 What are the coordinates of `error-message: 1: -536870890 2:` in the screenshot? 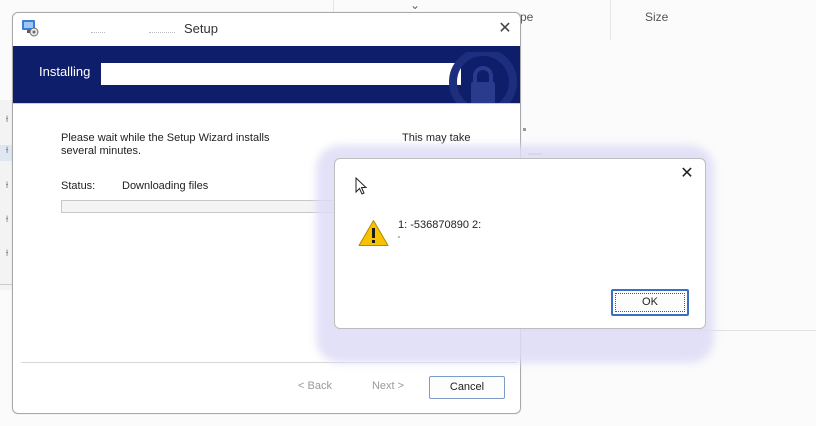 It's located at (440, 225).